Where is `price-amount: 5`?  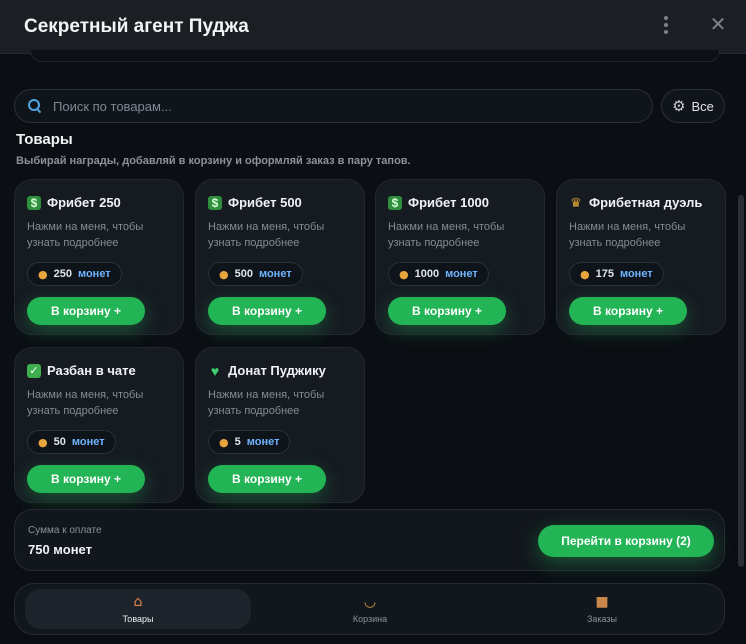
price-amount: 5 is located at coordinates (237, 442).